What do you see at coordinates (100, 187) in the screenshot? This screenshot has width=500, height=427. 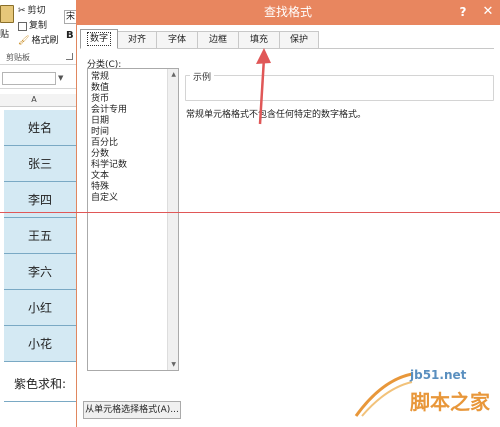 I see `list-item: 特殊` at bounding box center [100, 187].